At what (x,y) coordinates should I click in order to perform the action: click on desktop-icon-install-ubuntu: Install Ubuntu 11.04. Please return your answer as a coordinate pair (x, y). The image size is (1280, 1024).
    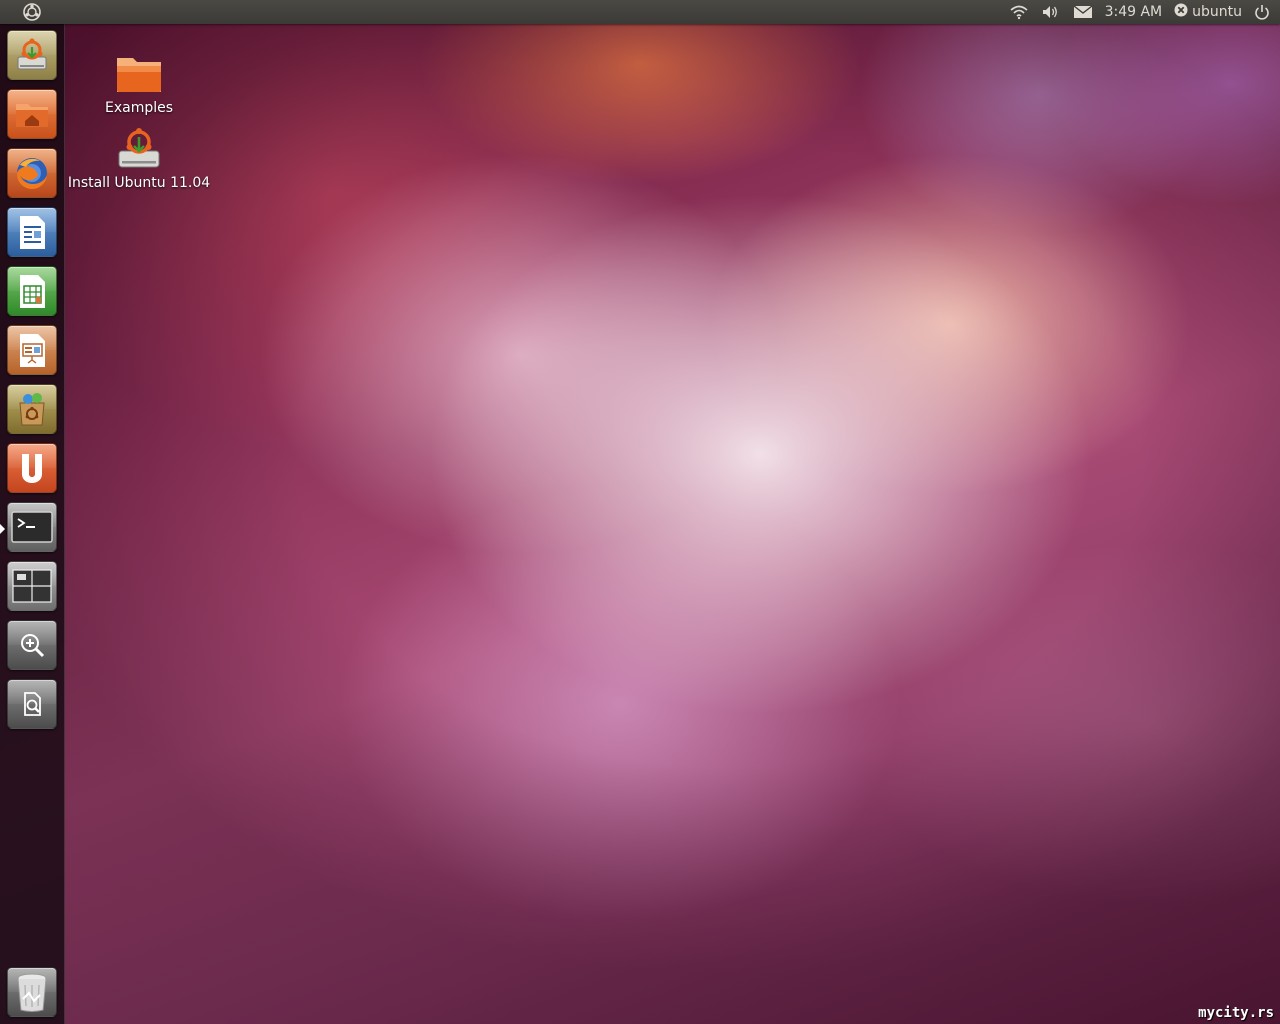
    Looking at the image, I should click on (139, 158).